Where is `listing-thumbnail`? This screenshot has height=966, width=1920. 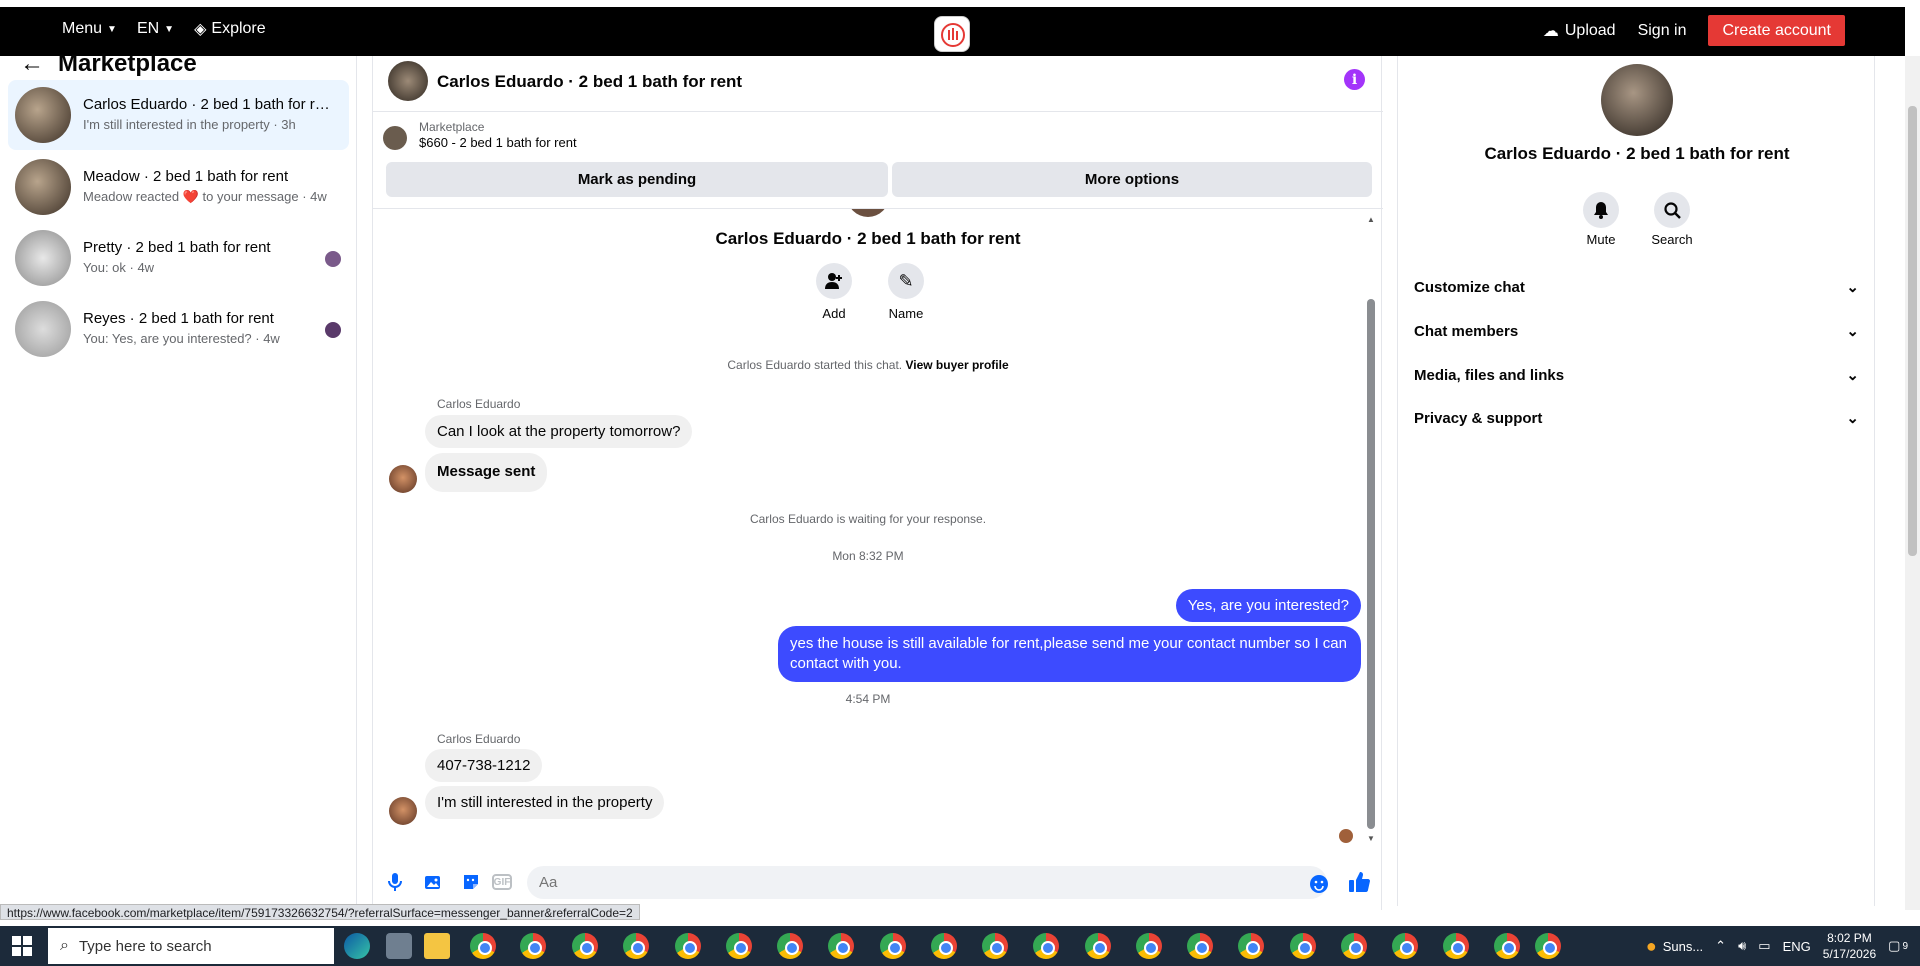
listing-thumbnail is located at coordinates (395, 138).